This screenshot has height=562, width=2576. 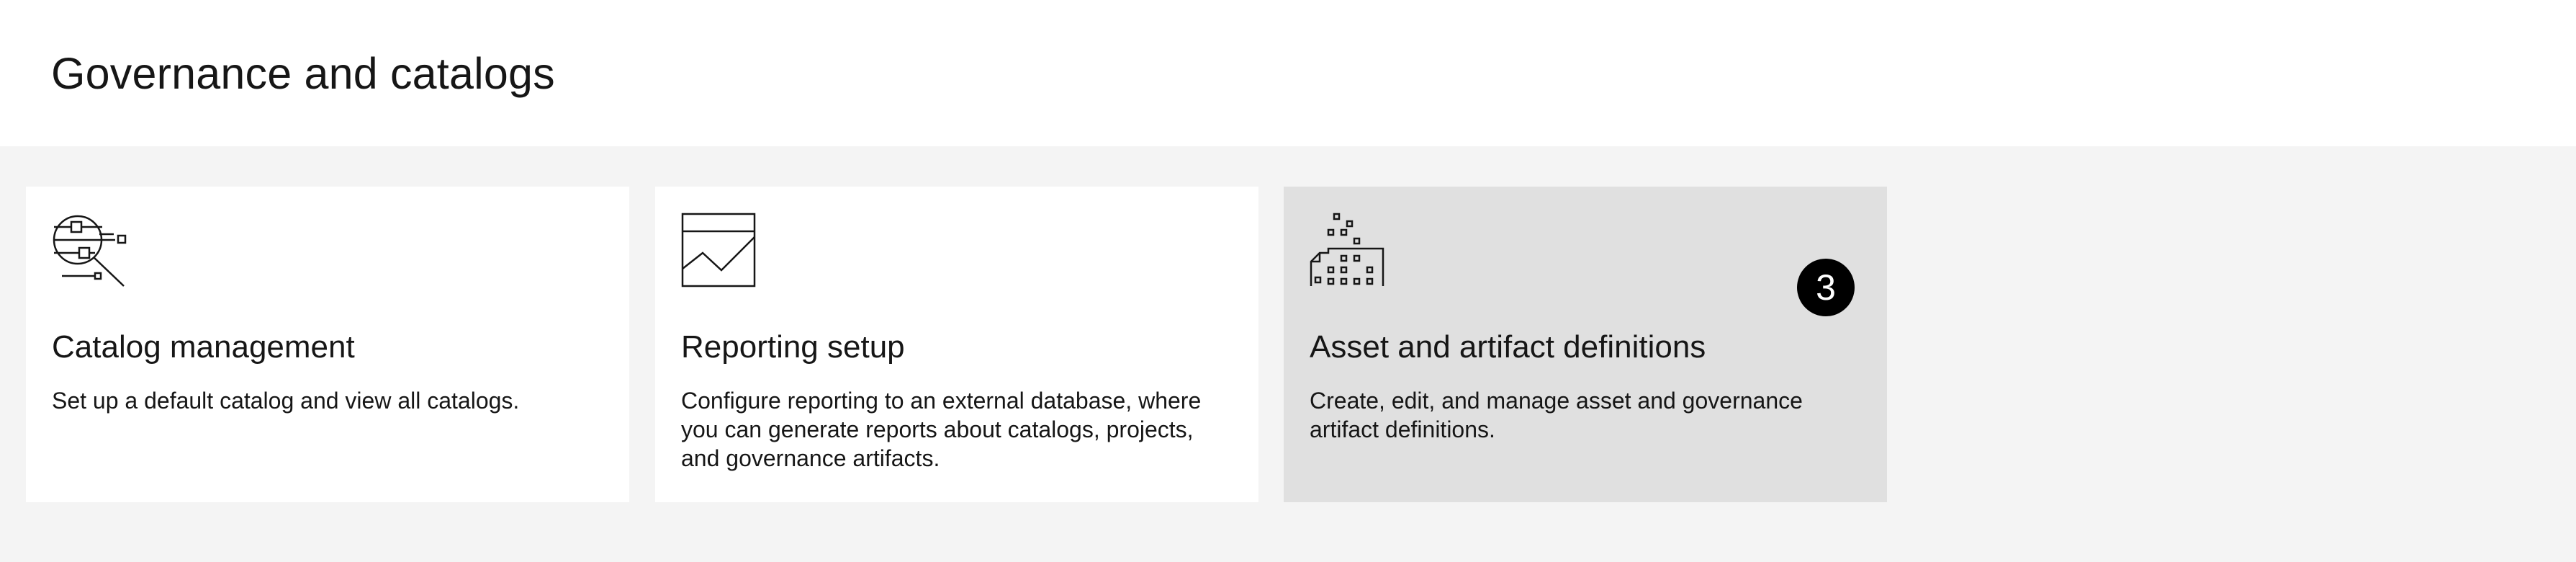 I want to click on tile-title: Catalog management, so click(x=203, y=347).